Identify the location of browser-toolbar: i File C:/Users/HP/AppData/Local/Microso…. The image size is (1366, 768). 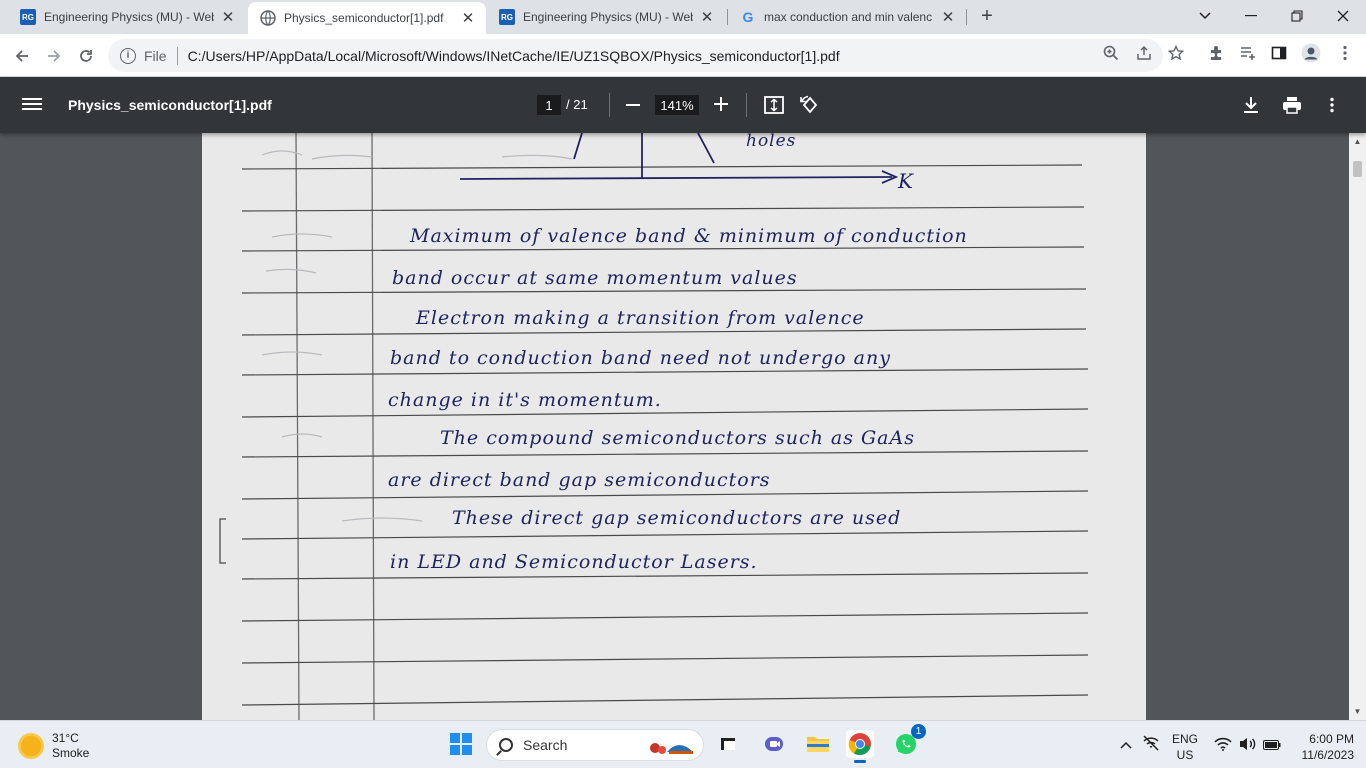
(683, 55).